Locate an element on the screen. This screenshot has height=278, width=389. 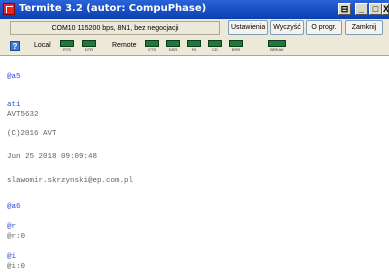
received-line: @r:0 is located at coordinates (16, 237).